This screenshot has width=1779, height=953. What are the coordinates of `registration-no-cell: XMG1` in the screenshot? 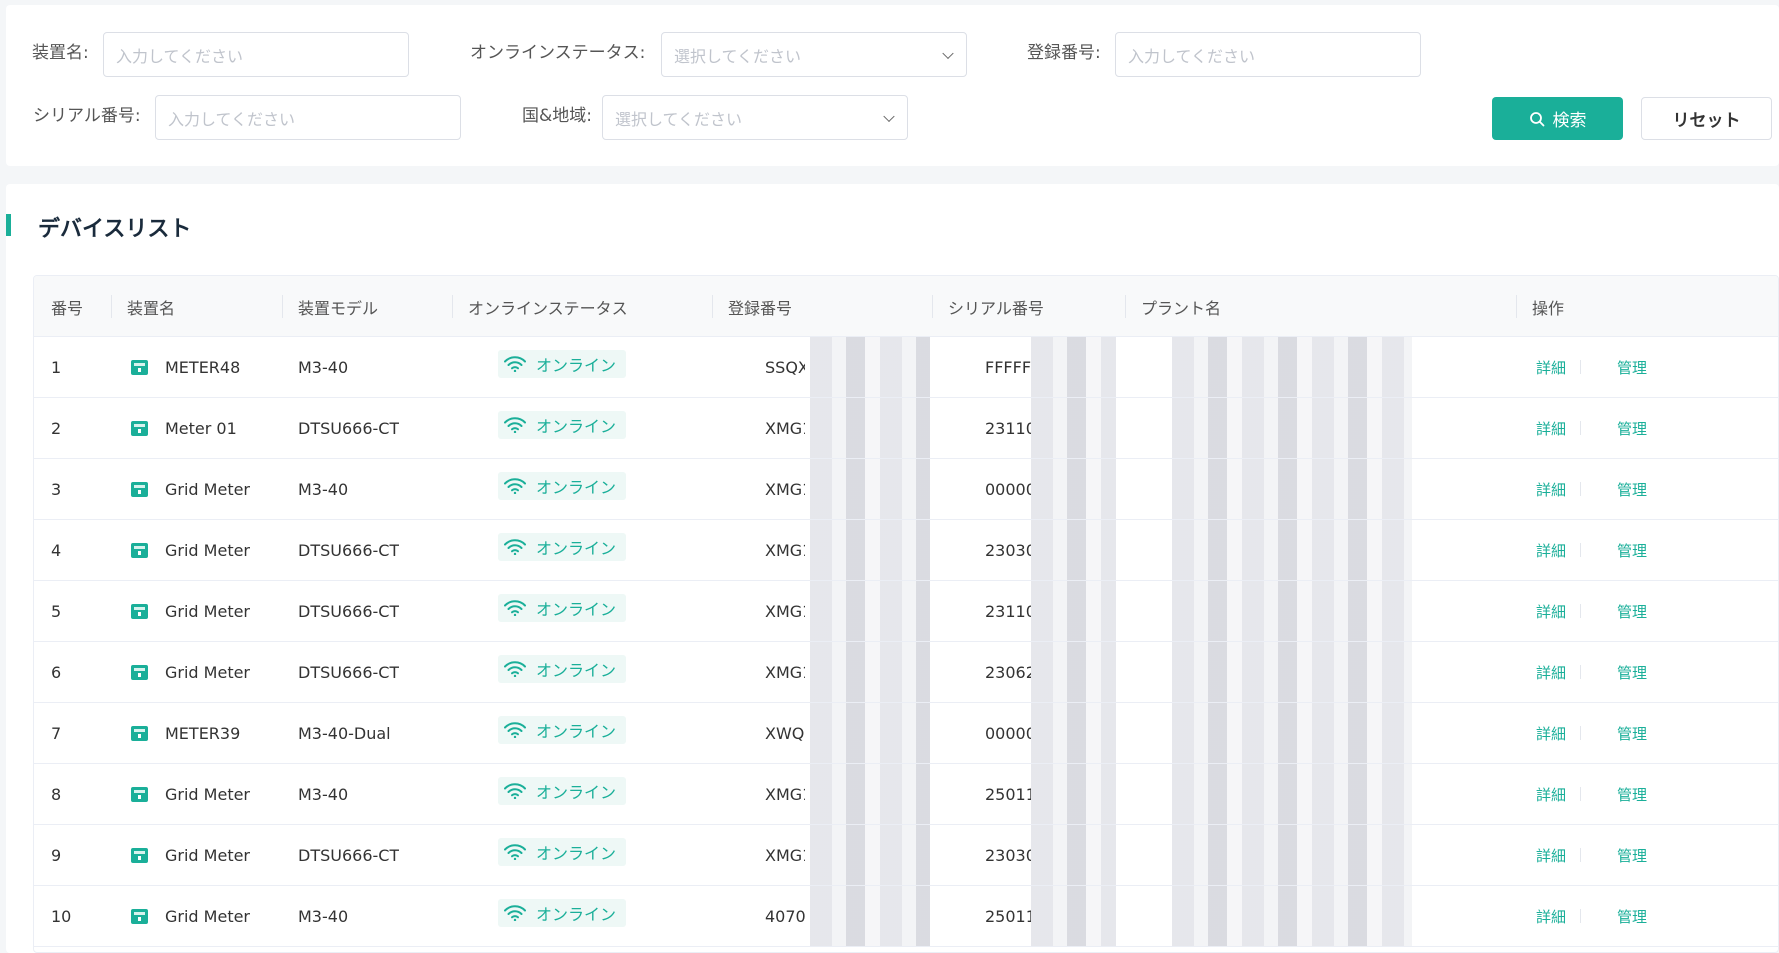 It's located at (785, 855).